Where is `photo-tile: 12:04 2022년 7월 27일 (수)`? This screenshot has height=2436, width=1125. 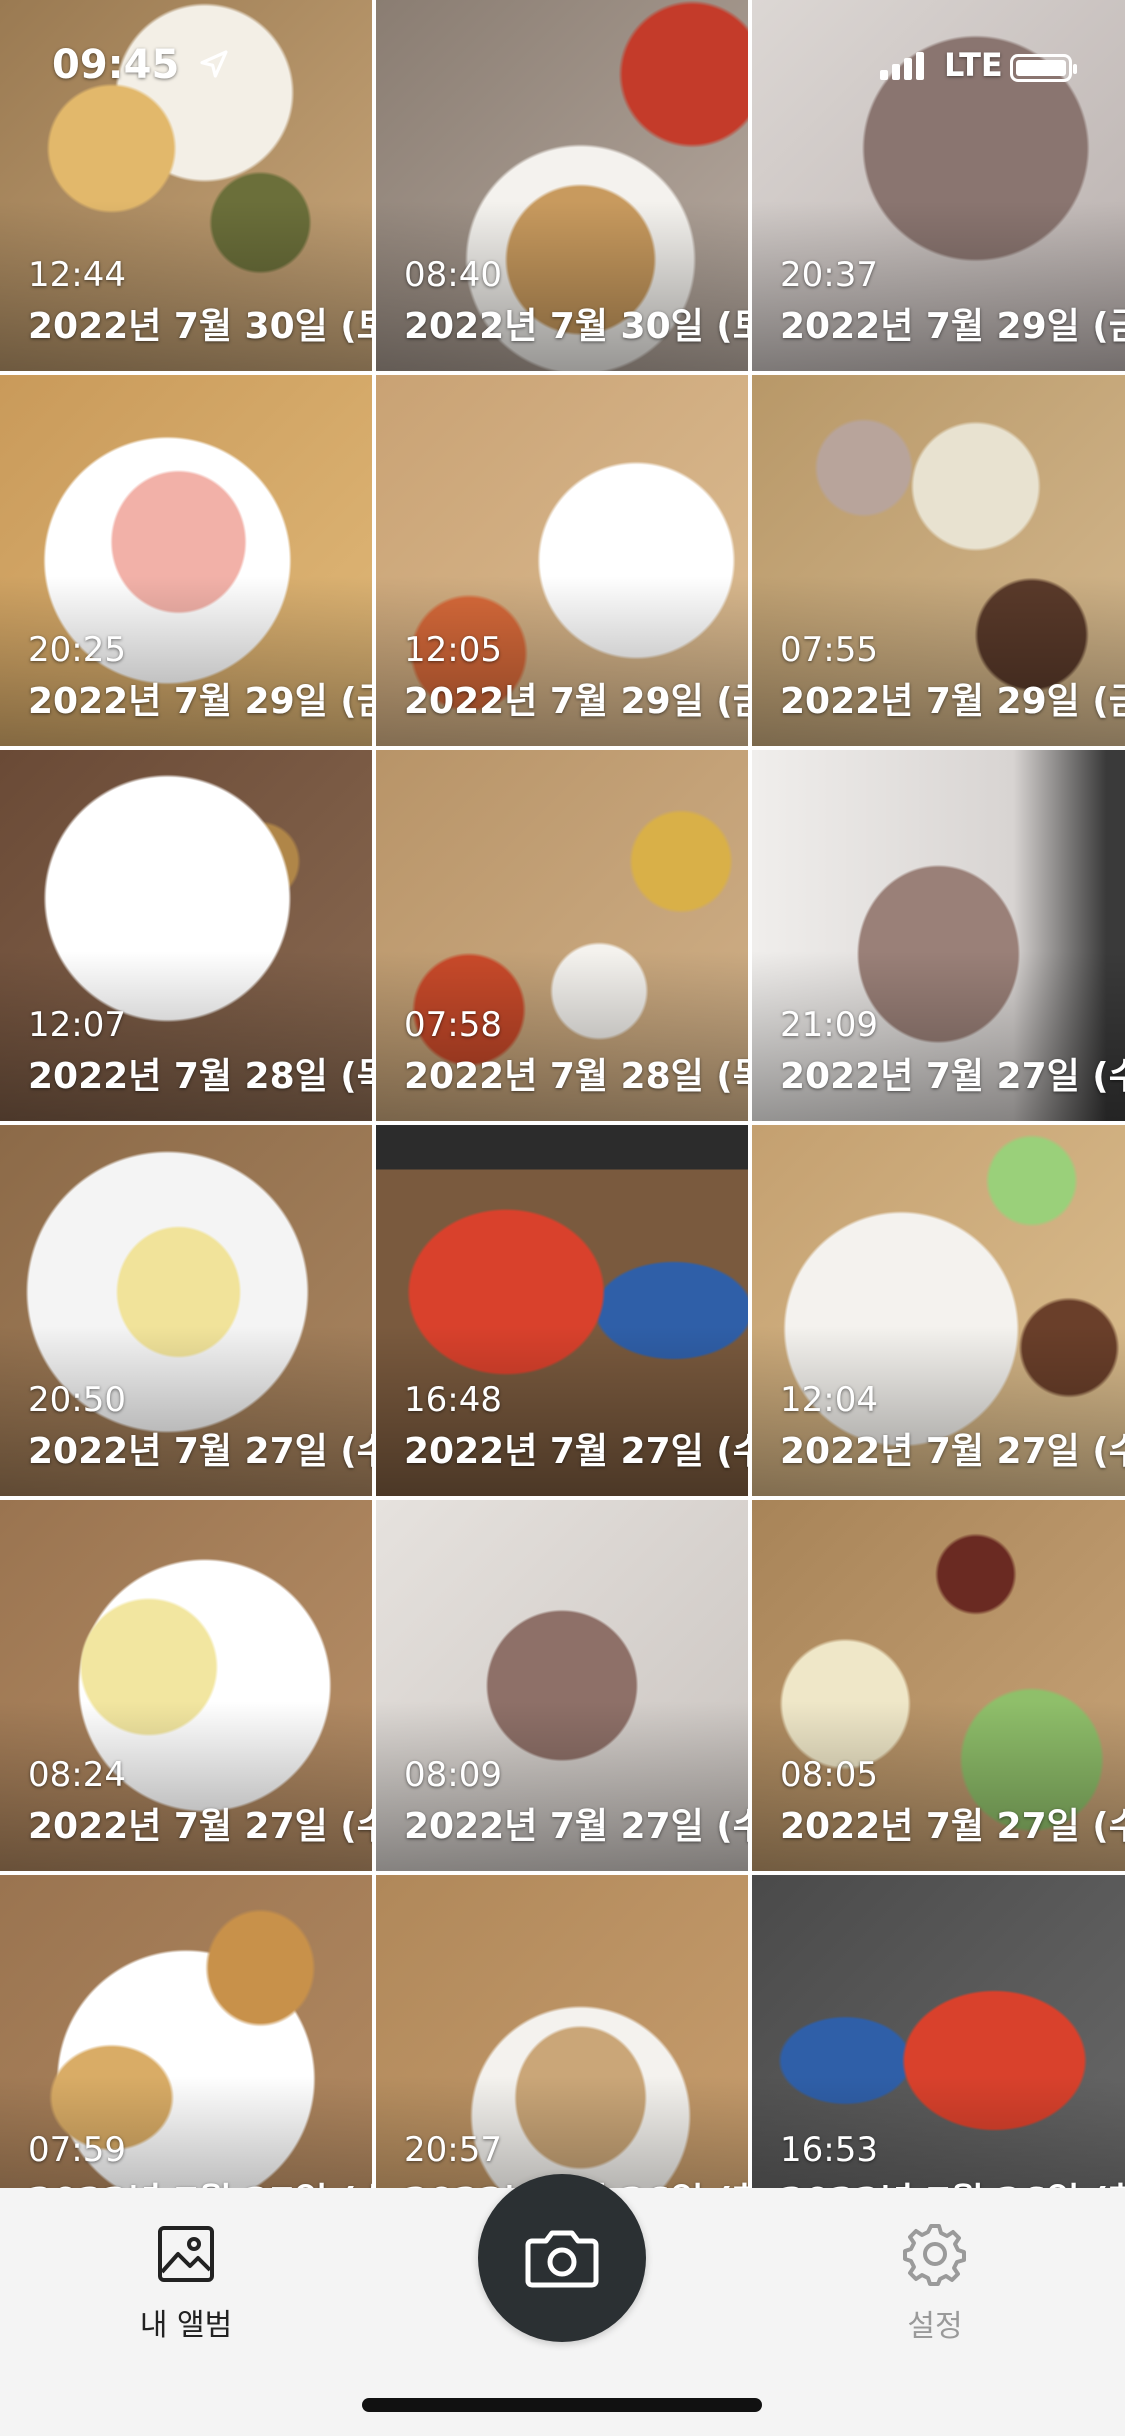
photo-tile: 12:04 2022년 7월 27일 (수) is located at coordinates (938, 1310).